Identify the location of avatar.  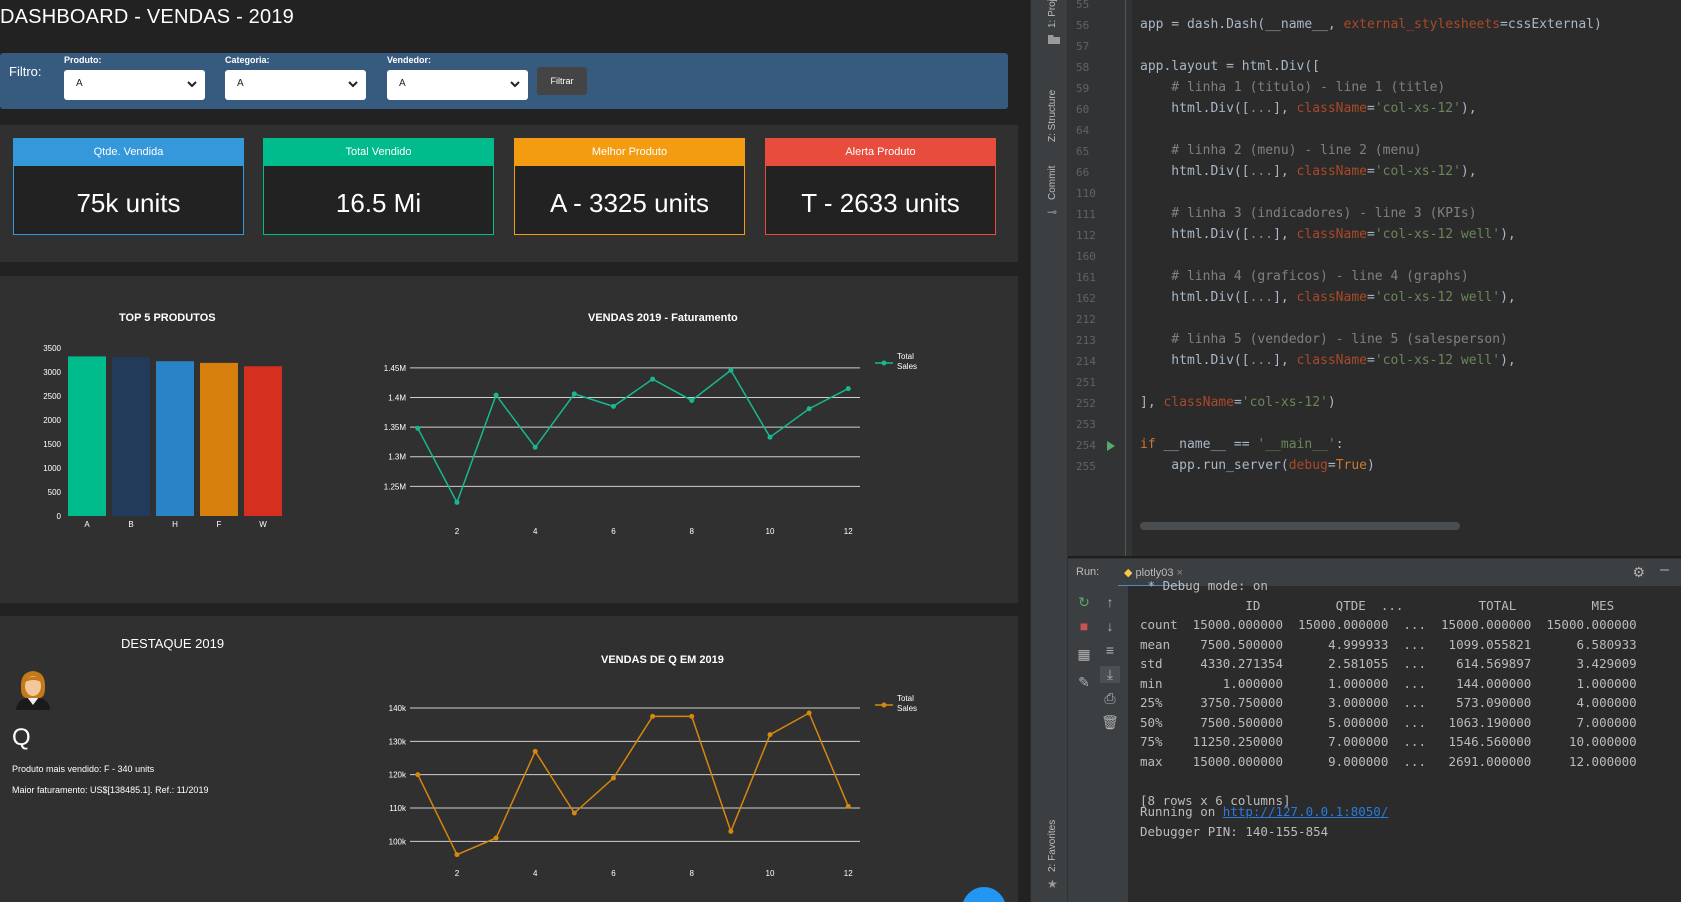
(33, 690).